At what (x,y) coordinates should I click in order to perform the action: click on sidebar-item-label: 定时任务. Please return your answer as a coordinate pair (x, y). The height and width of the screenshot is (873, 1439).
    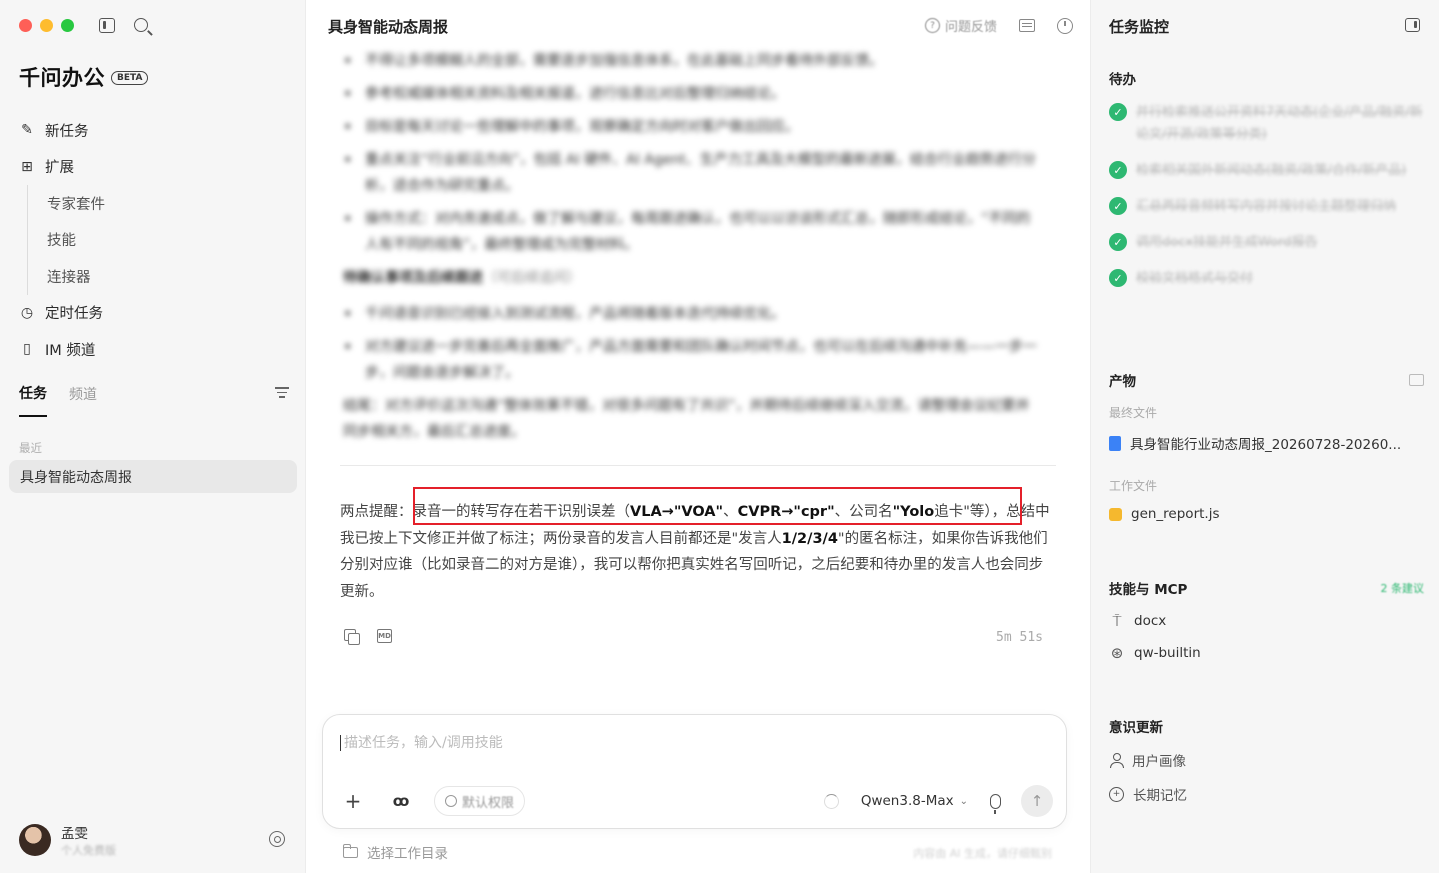
    Looking at the image, I should click on (74, 314).